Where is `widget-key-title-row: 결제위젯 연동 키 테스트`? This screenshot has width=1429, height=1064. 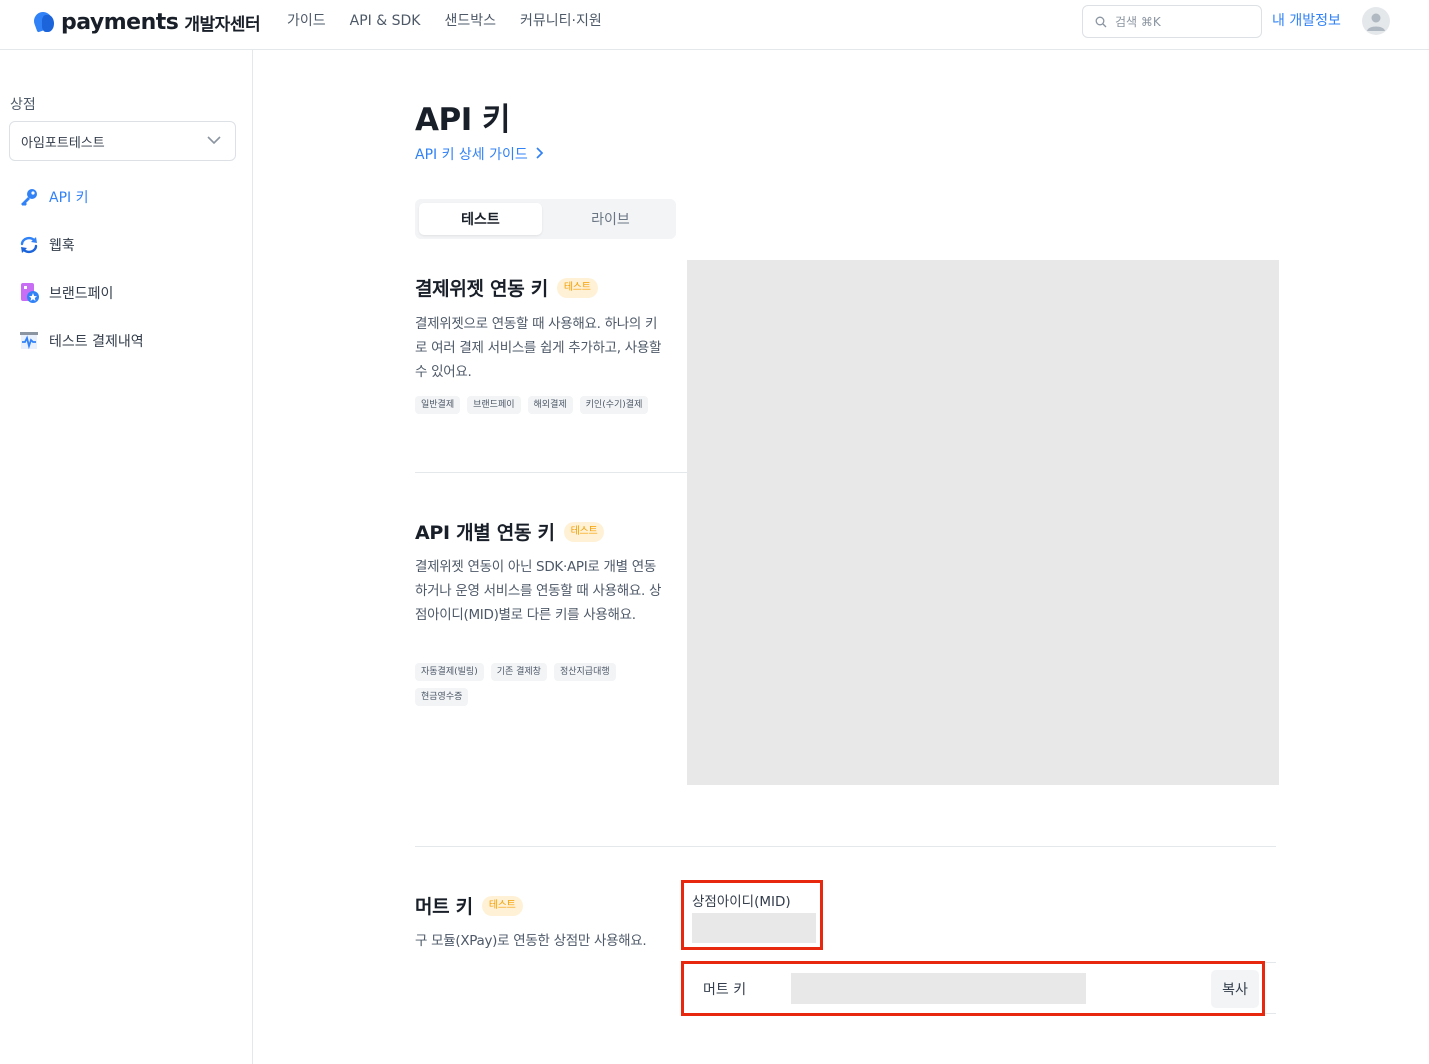 widget-key-title-row: 결제위젯 연동 키 테스트 is located at coordinates (506, 287).